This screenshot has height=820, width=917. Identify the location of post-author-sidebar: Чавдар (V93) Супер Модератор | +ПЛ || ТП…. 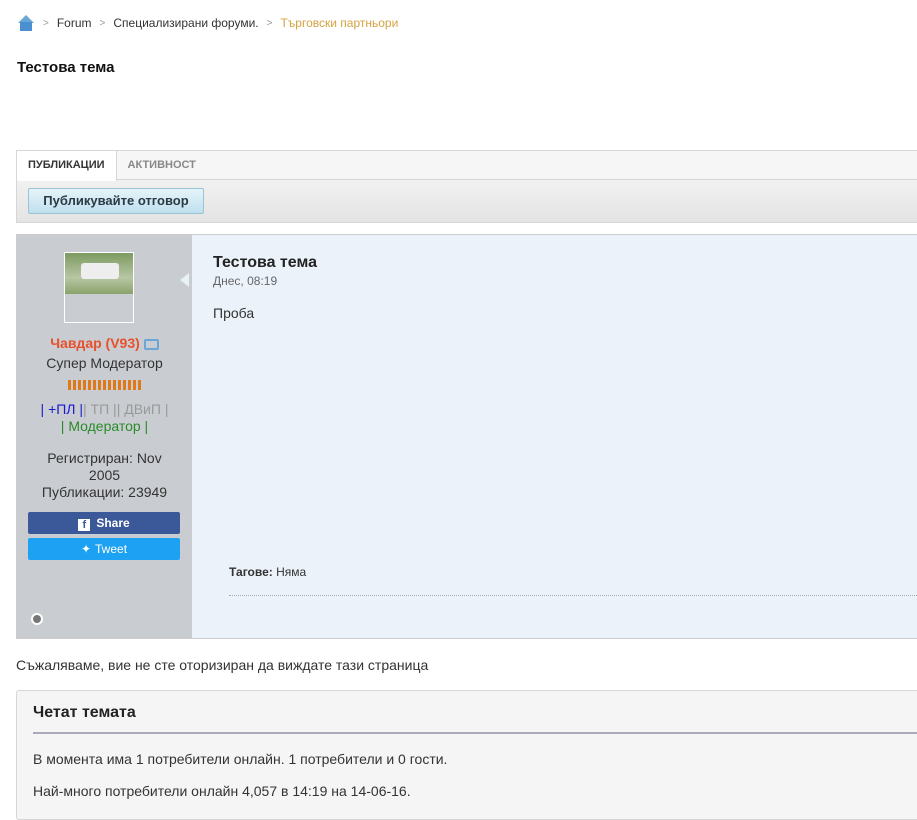
(104, 436).